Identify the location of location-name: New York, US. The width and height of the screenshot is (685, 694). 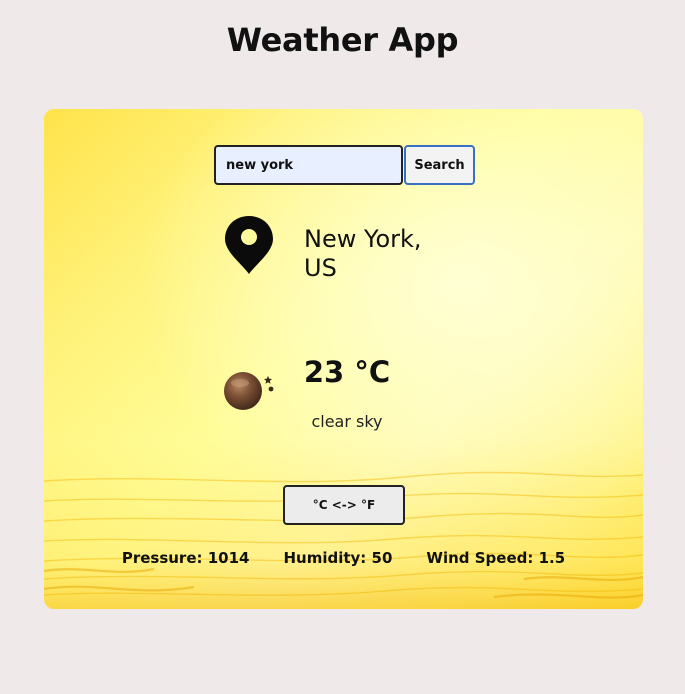
(384, 254).